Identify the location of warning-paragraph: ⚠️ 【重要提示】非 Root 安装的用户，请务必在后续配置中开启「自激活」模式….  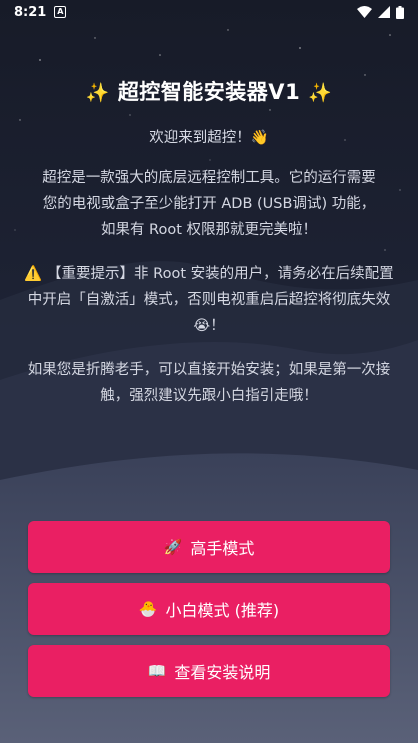
(209, 300).